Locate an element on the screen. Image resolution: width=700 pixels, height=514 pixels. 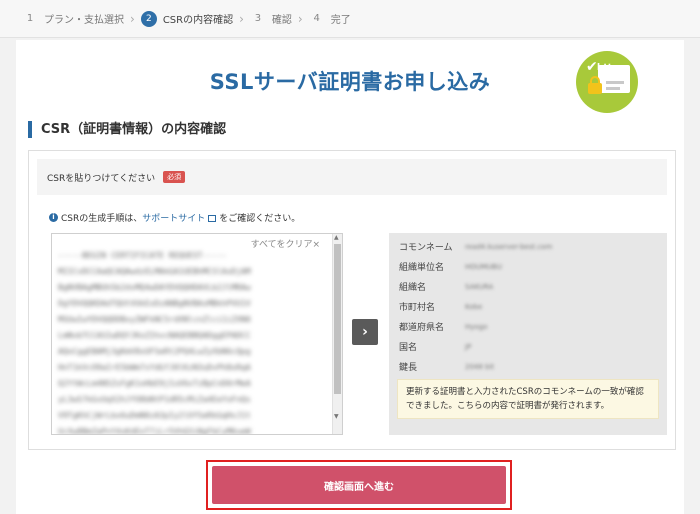
textarea-scrollbar: ▲ ▼ is located at coordinates (337, 334).